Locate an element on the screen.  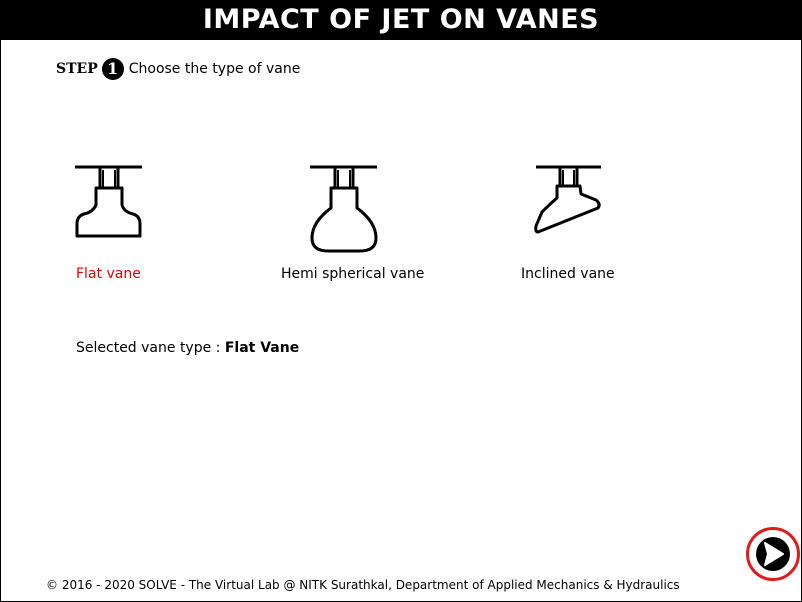
vane-label-flat: Flat vane is located at coordinates (108, 274).